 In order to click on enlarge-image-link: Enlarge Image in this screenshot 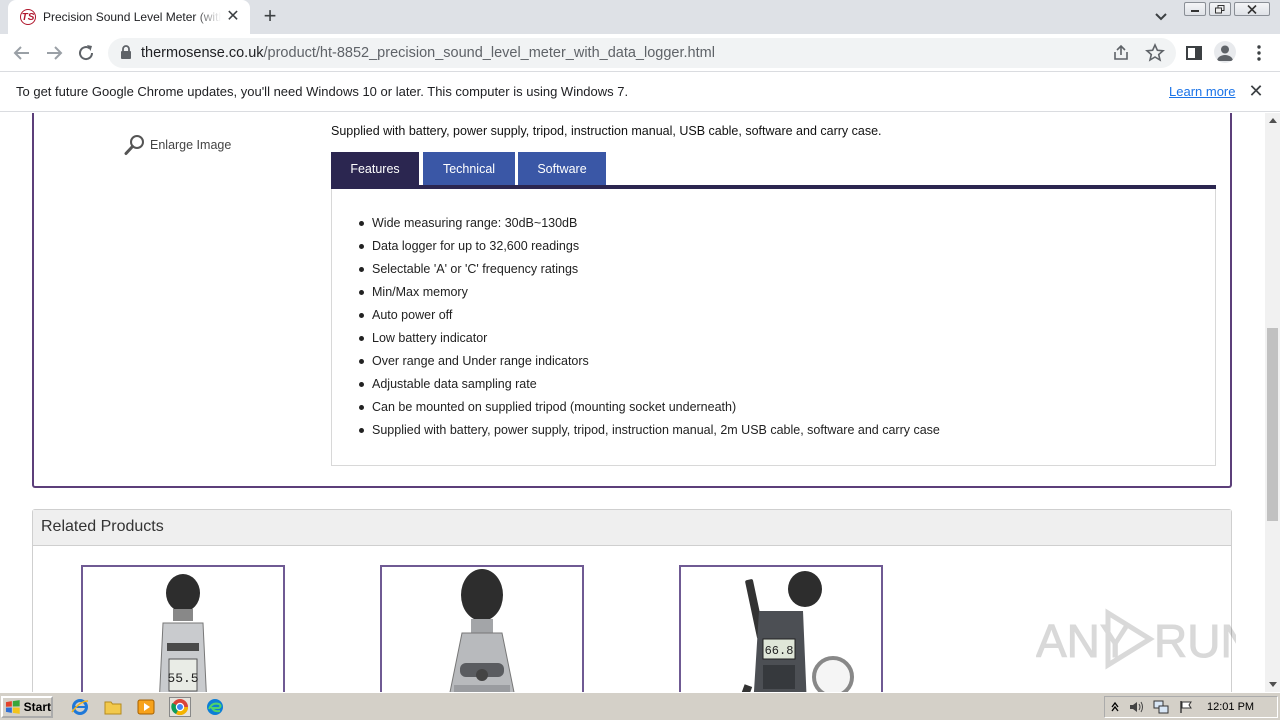, I will do `click(177, 145)`.